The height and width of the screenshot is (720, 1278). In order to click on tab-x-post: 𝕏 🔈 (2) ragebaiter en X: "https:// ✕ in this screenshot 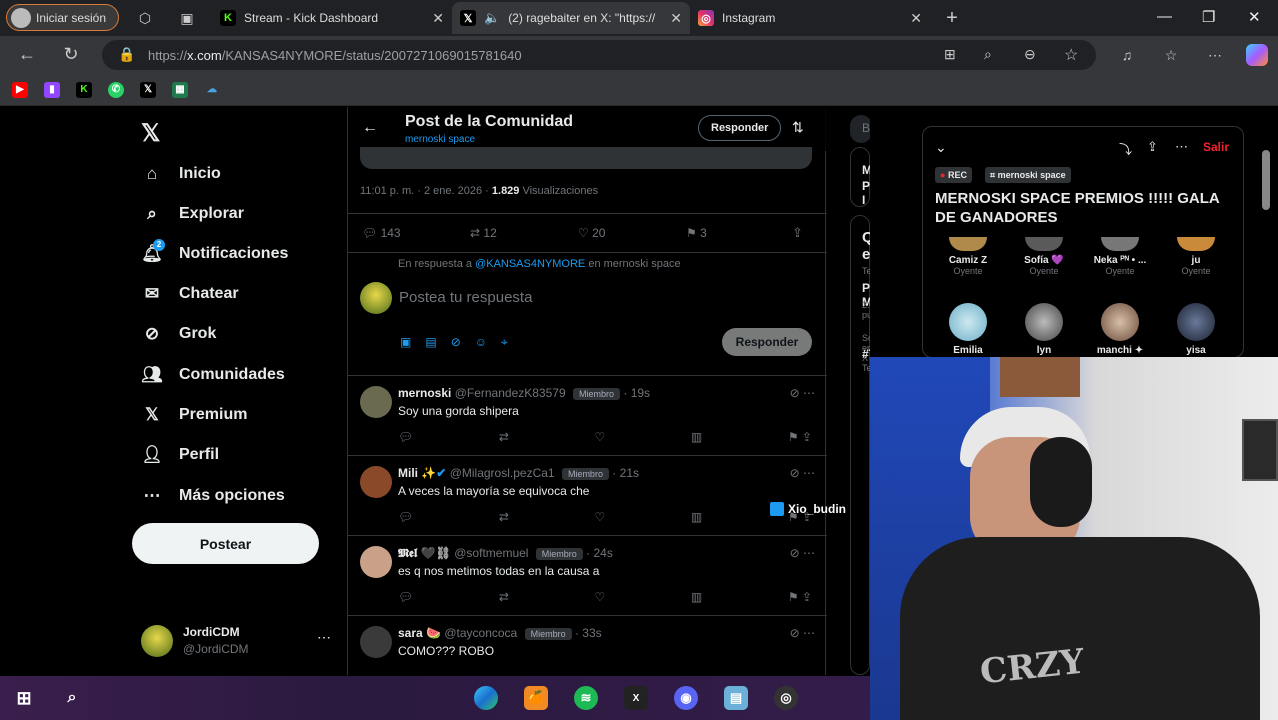, I will do `click(571, 18)`.